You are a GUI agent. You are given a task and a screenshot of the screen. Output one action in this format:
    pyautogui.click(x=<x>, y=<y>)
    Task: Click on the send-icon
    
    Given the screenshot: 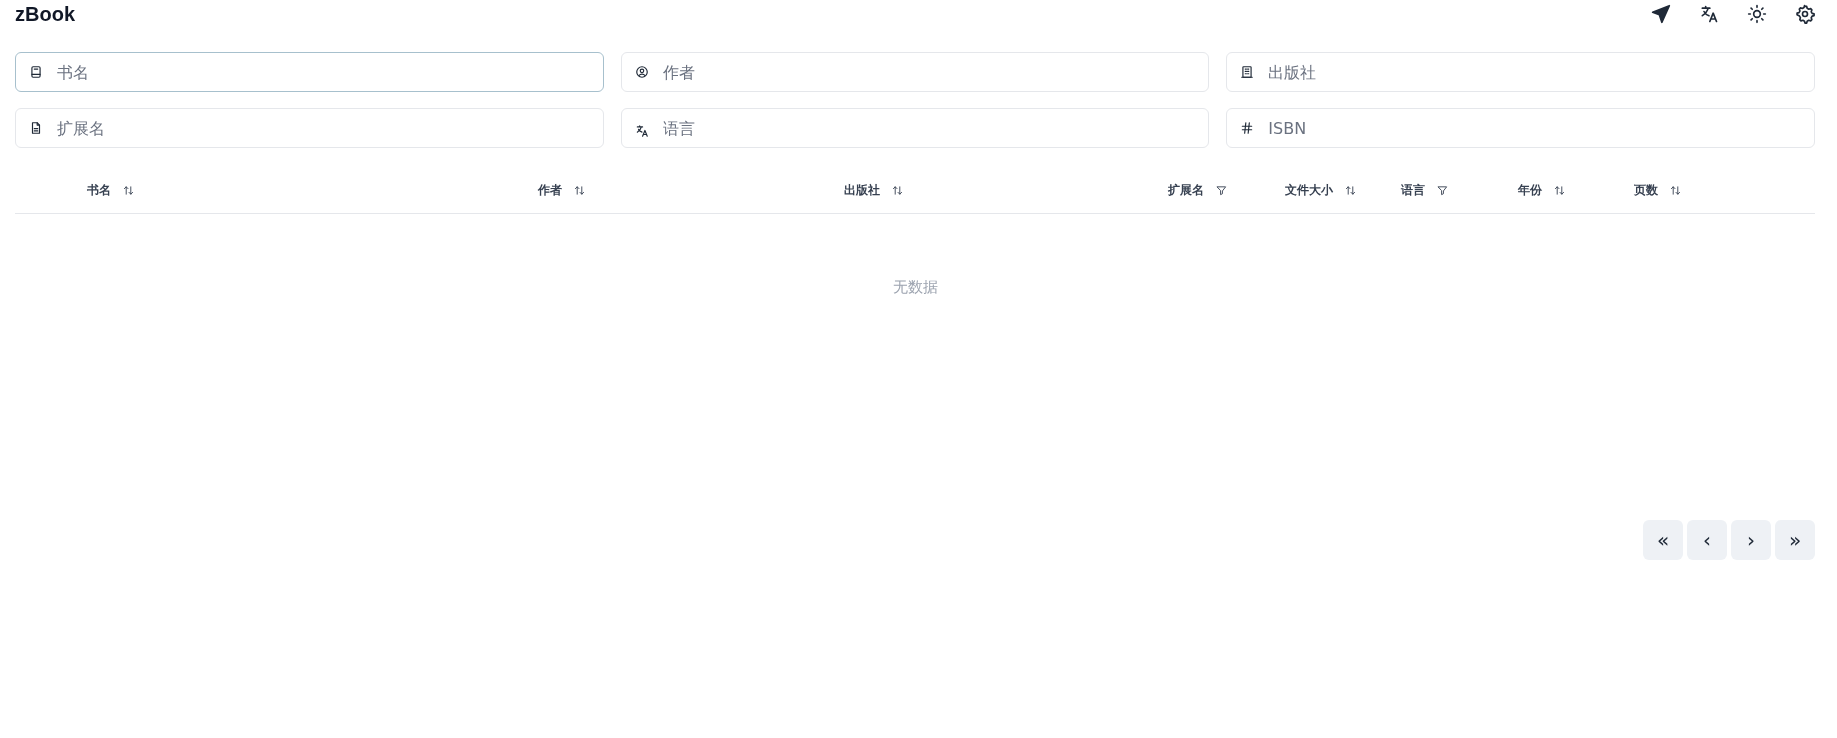 What is the action you would take?
    pyautogui.click(x=1661, y=14)
    